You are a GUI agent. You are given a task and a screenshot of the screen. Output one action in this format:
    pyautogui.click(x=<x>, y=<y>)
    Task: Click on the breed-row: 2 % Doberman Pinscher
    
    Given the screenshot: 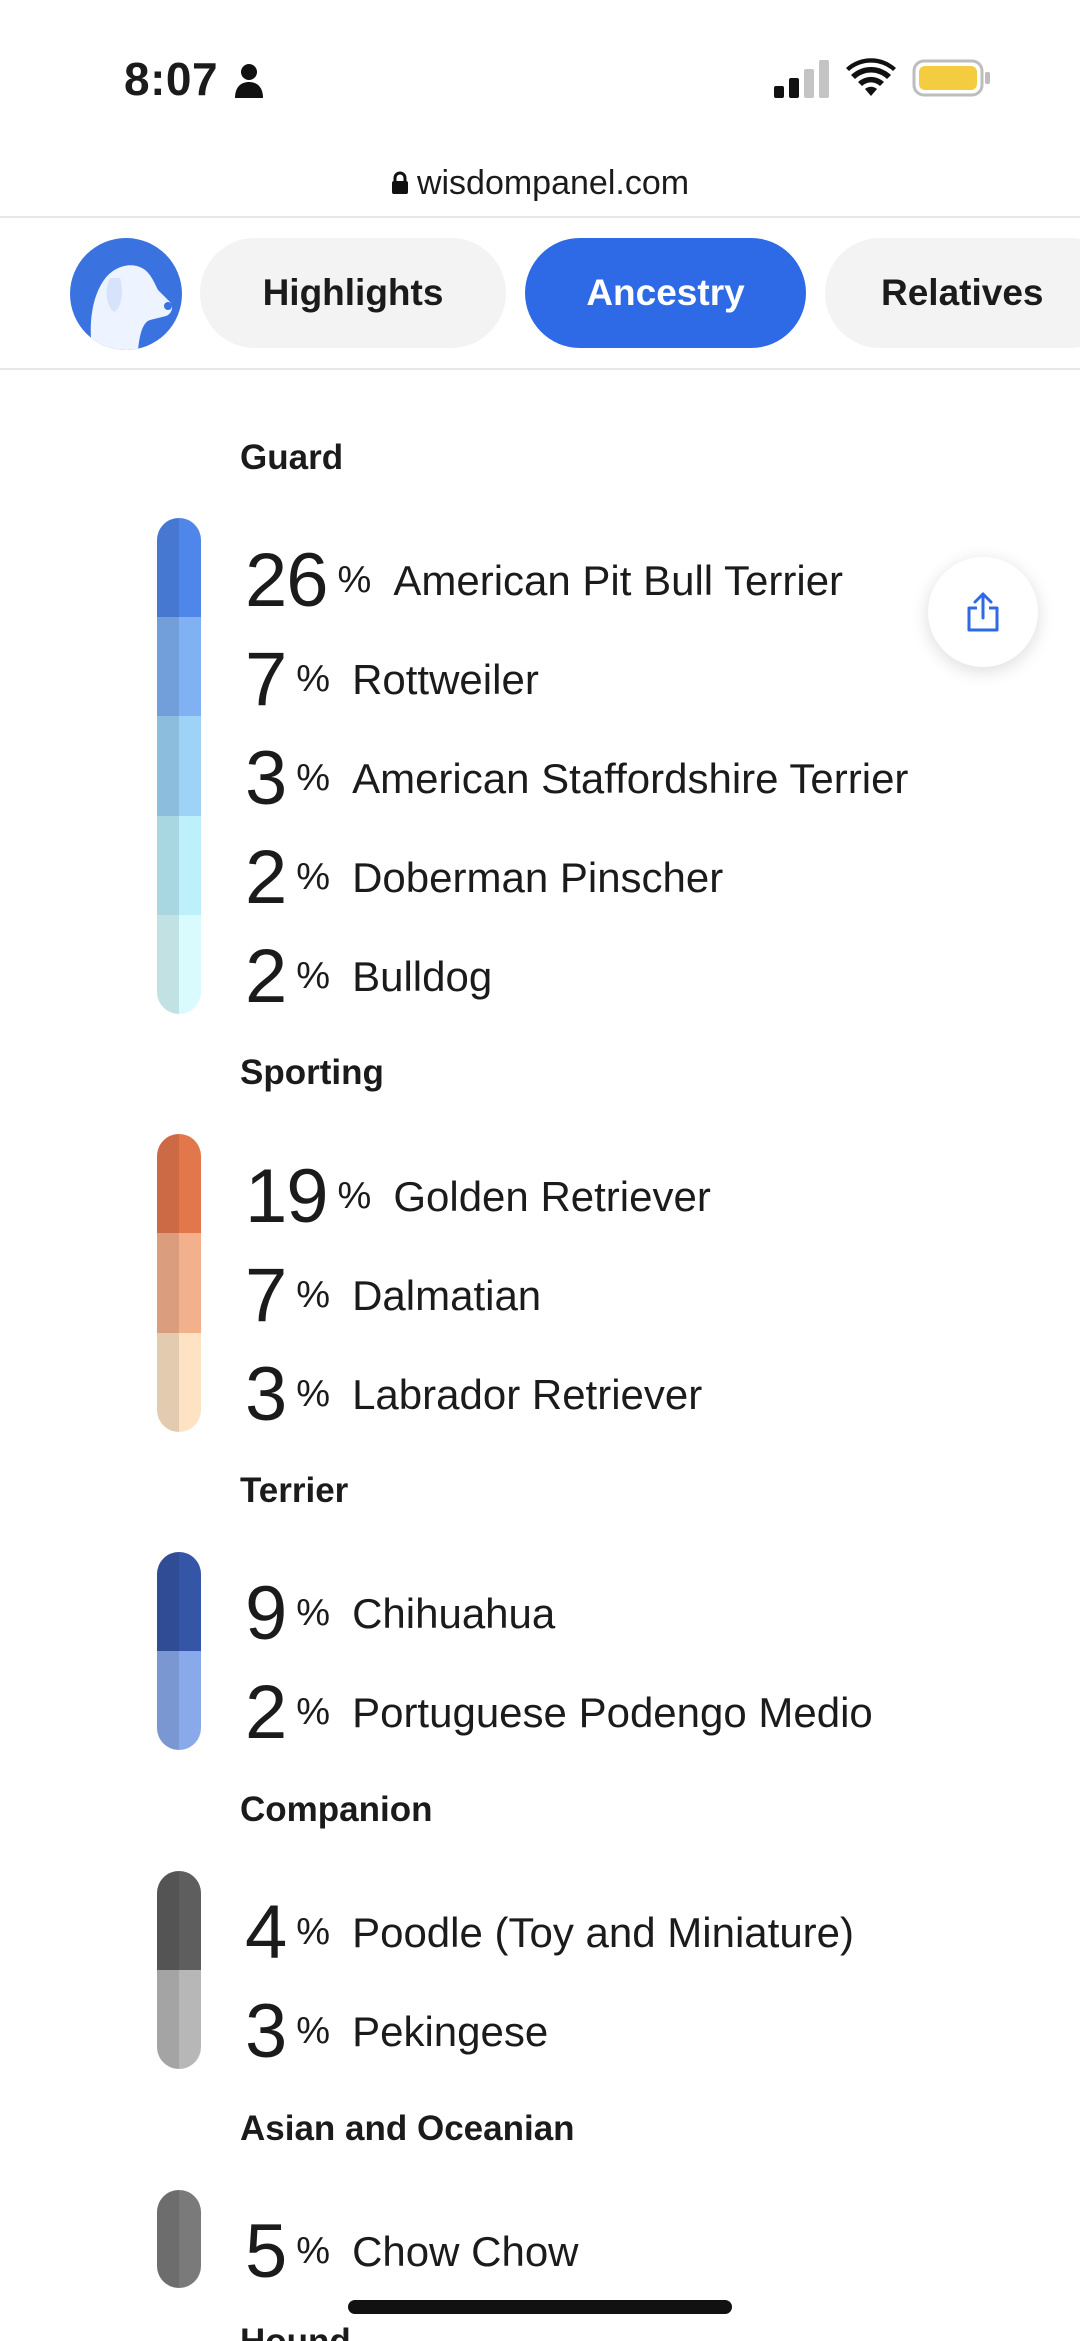 What is the action you would take?
    pyautogui.click(x=484, y=877)
    